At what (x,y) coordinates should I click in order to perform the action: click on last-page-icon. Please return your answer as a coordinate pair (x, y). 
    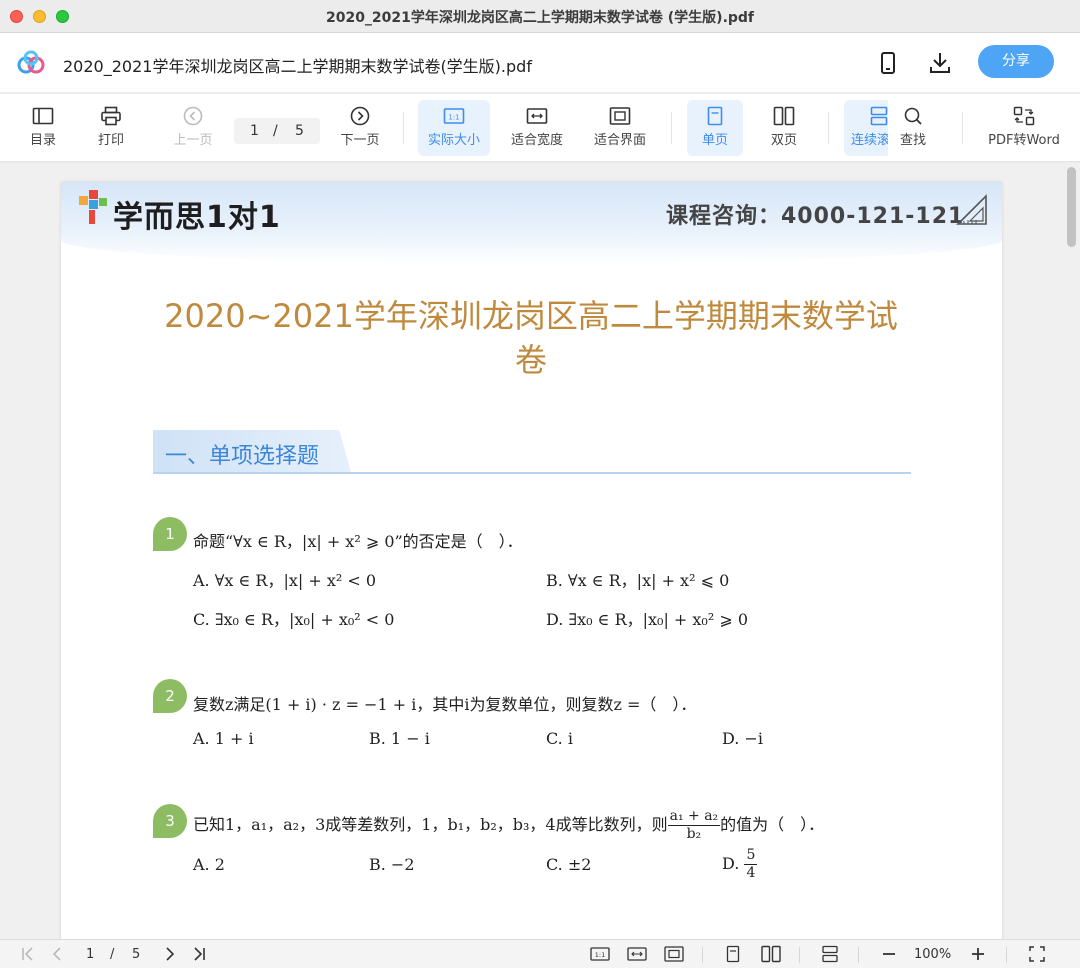
    Looking at the image, I should click on (199, 954).